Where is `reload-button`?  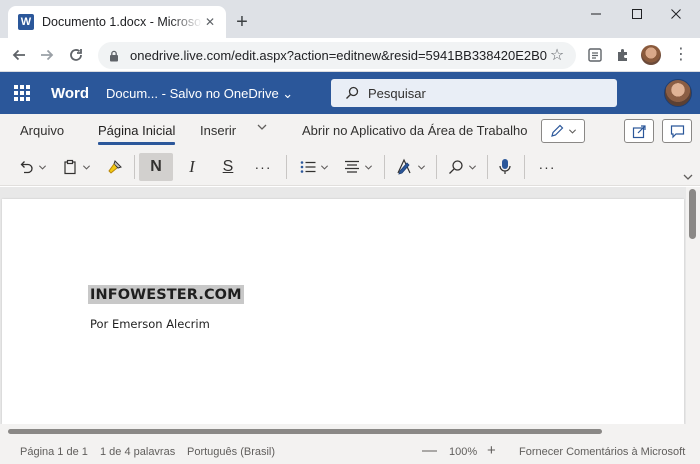
reload-button is located at coordinates (76, 55).